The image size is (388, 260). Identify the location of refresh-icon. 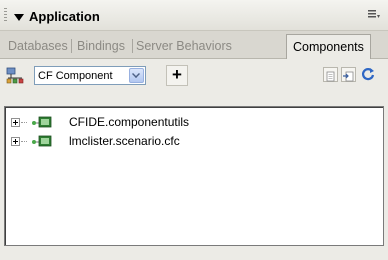
(368, 74).